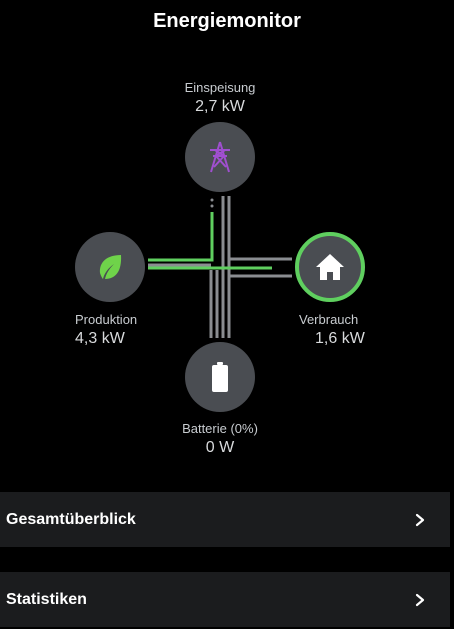  Describe the element at coordinates (71, 519) in the screenshot. I see `overview-panel-label: Gesamtüberblick` at that location.